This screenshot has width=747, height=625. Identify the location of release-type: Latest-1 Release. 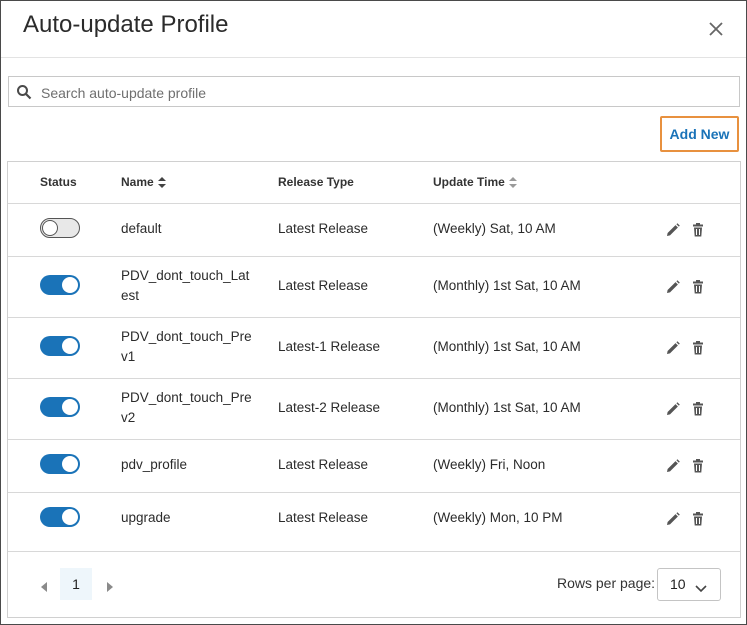
(329, 346).